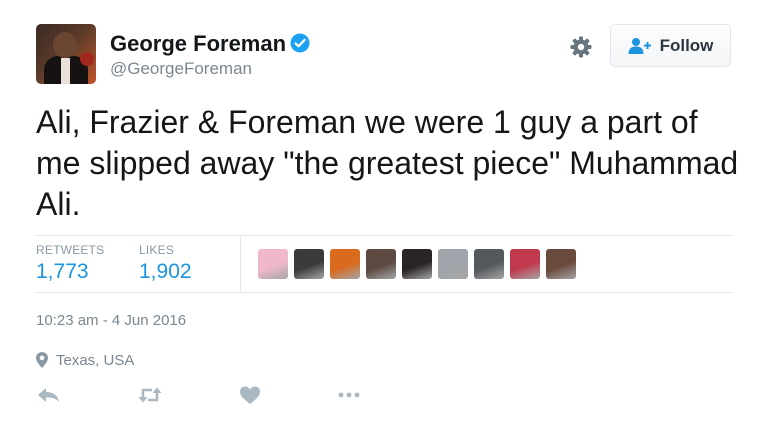 The width and height of the screenshot is (768, 432). Describe the element at coordinates (181, 69) in the screenshot. I see `author-handle: @GeorgeForeman` at that location.